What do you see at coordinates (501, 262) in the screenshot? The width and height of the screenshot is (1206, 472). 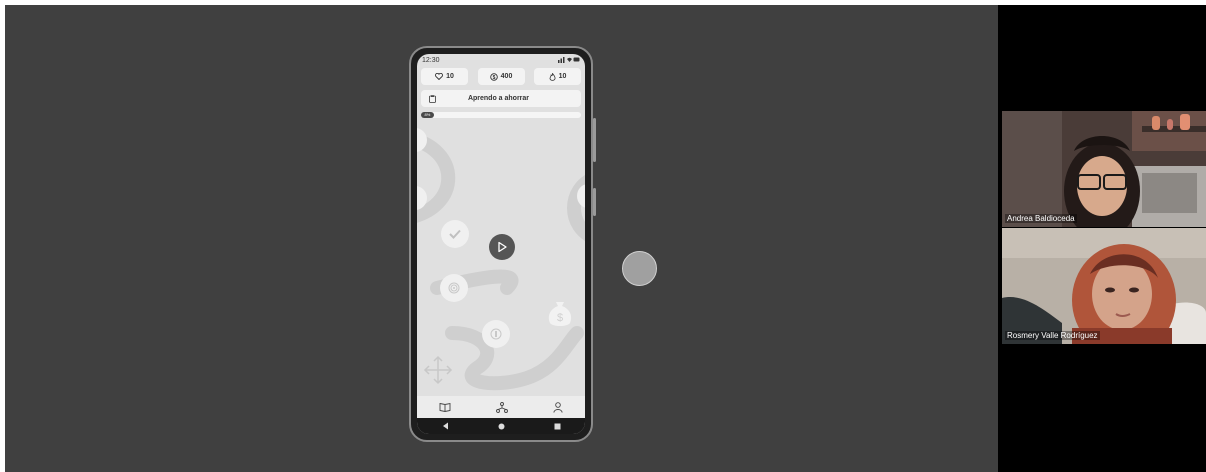 I see `lesson-map: $` at bounding box center [501, 262].